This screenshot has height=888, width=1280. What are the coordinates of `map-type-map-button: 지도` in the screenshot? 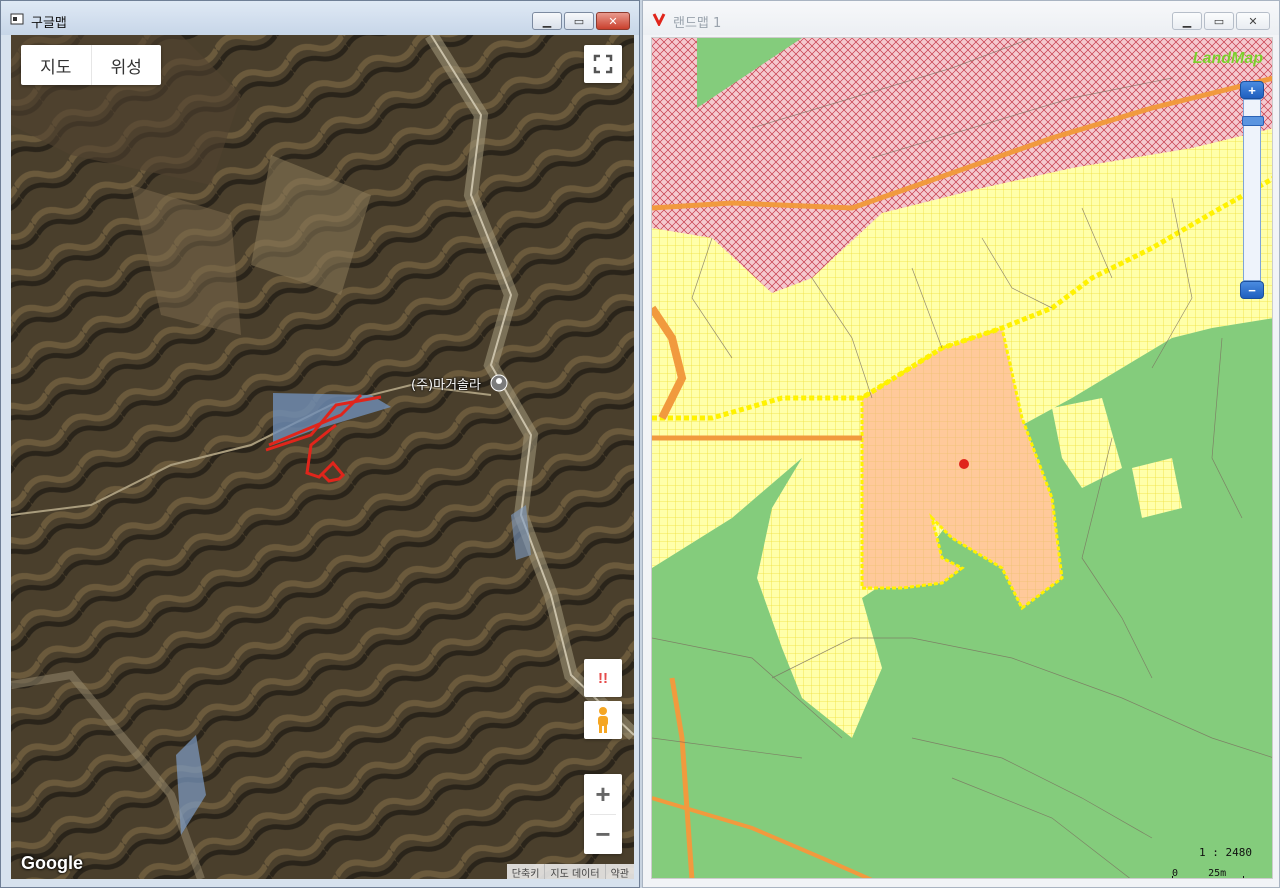 It's located at (56, 65).